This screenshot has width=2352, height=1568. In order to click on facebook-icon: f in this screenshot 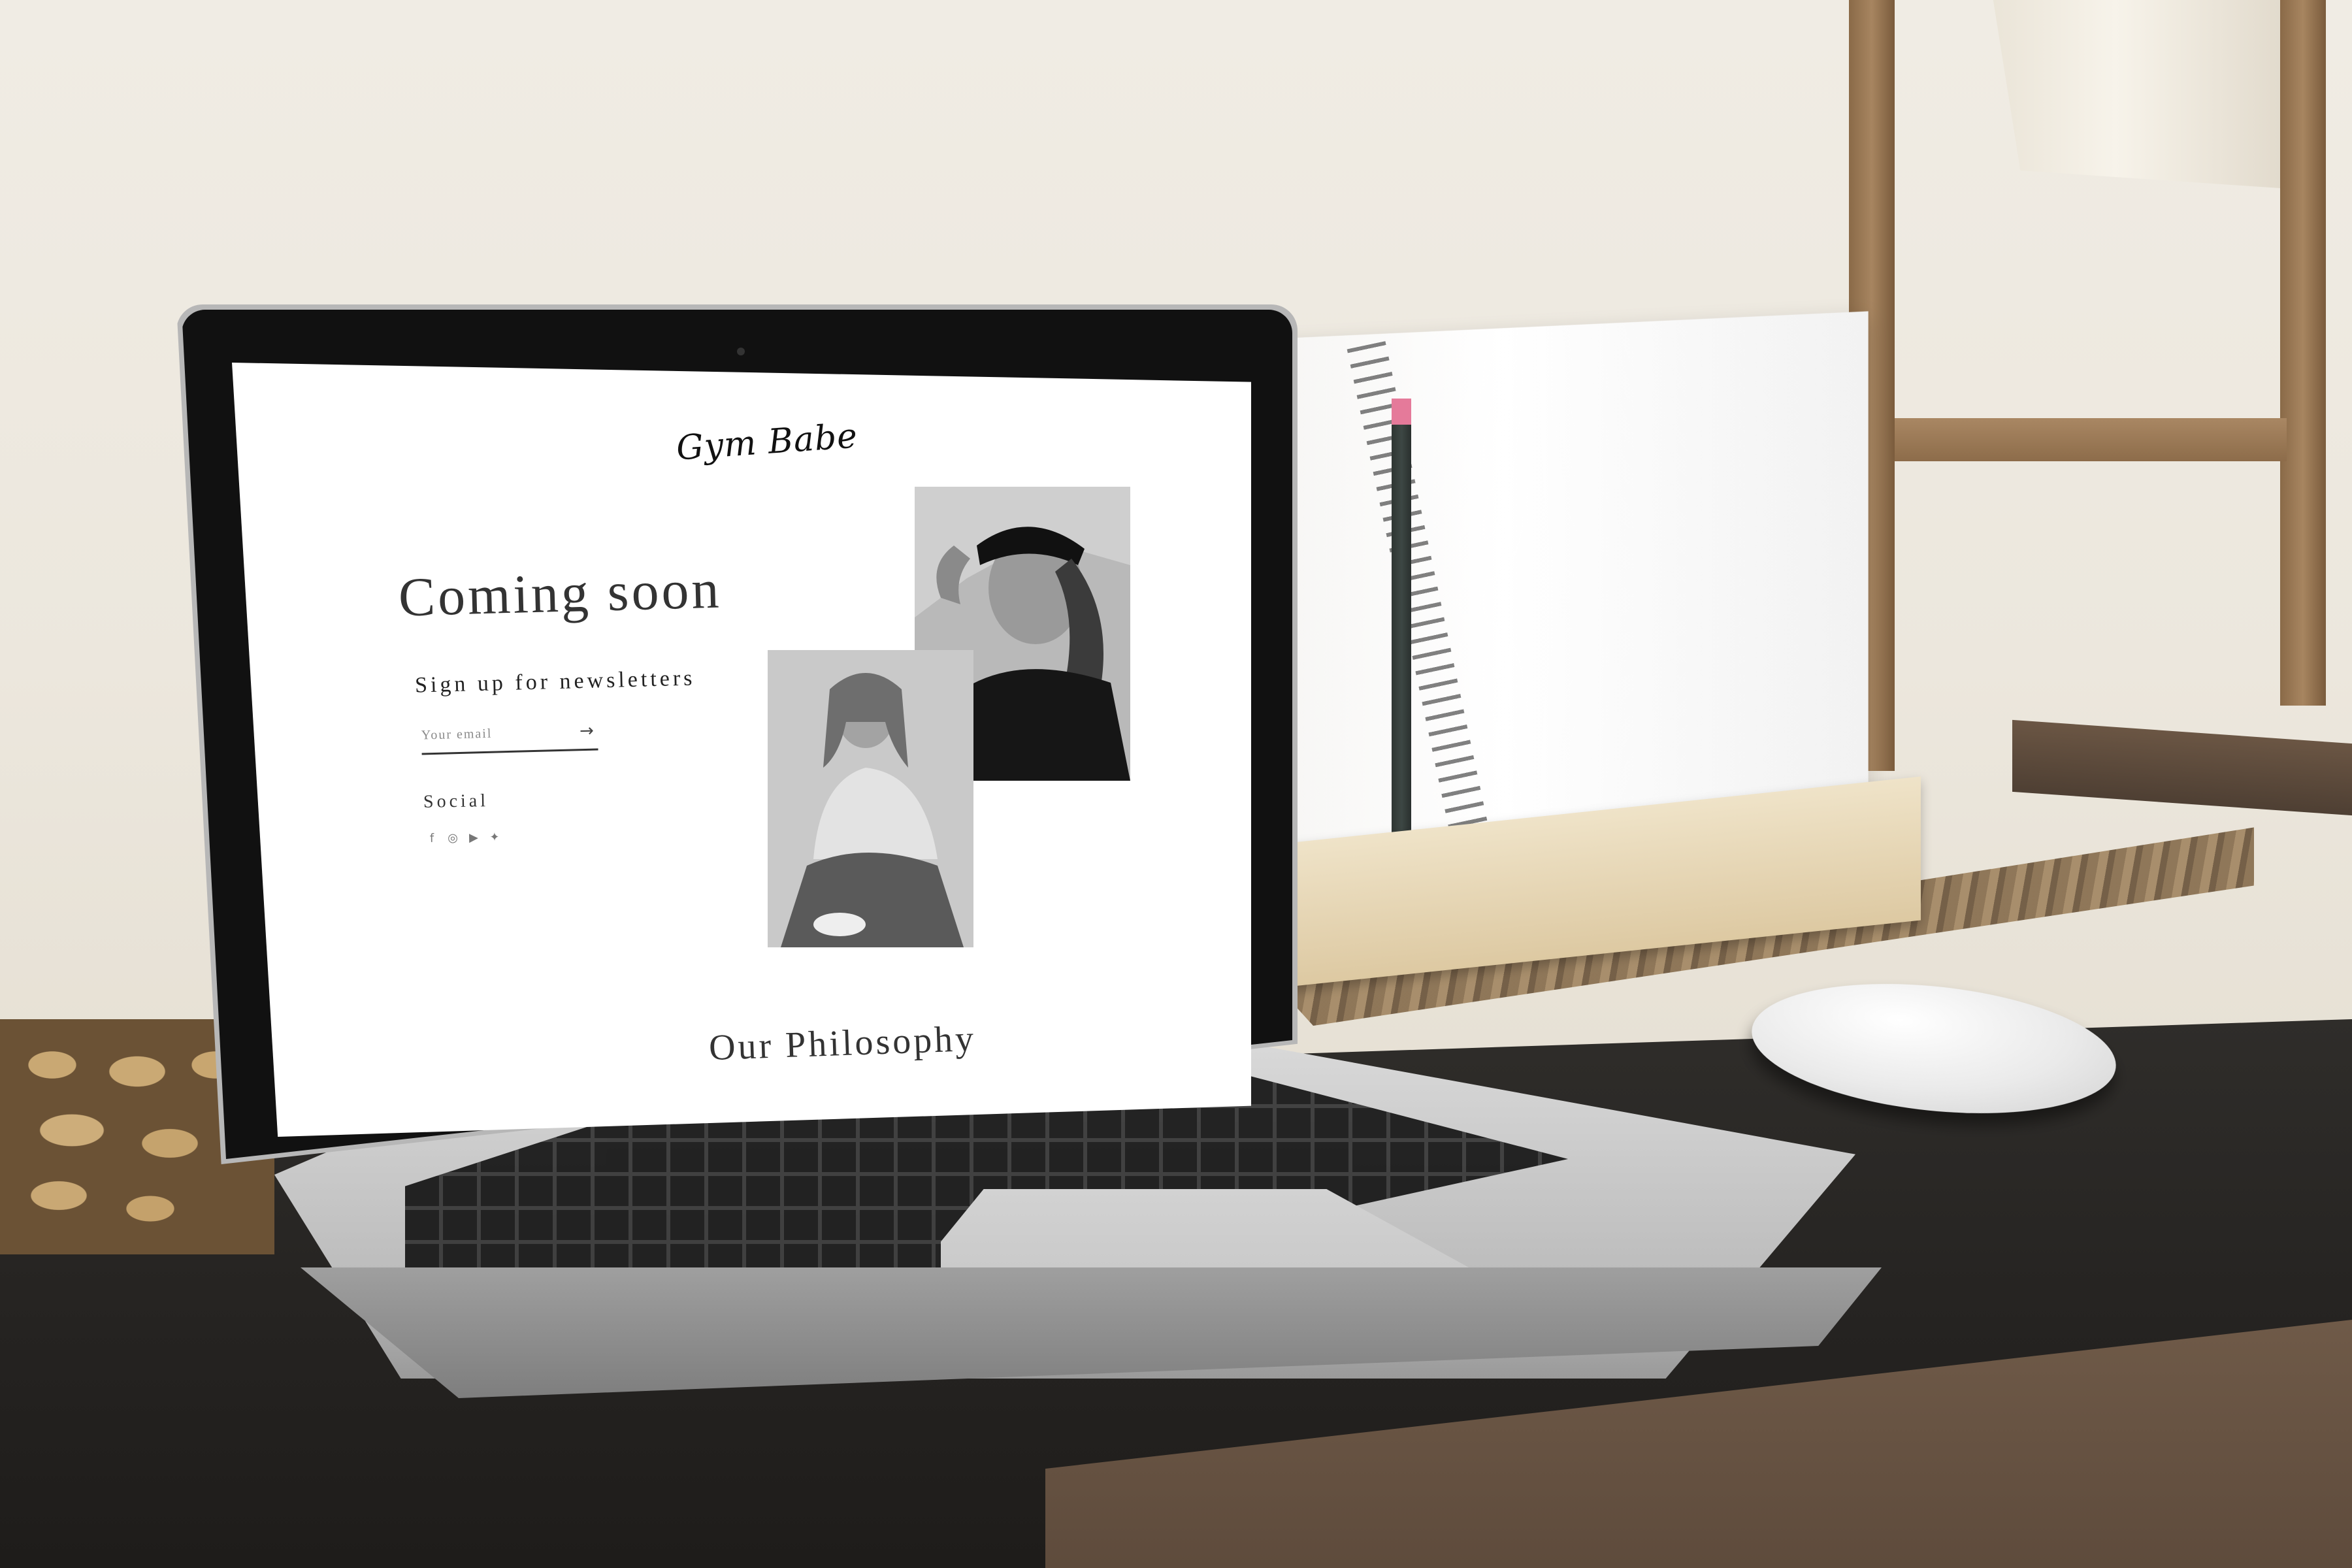, I will do `click(432, 838)`.